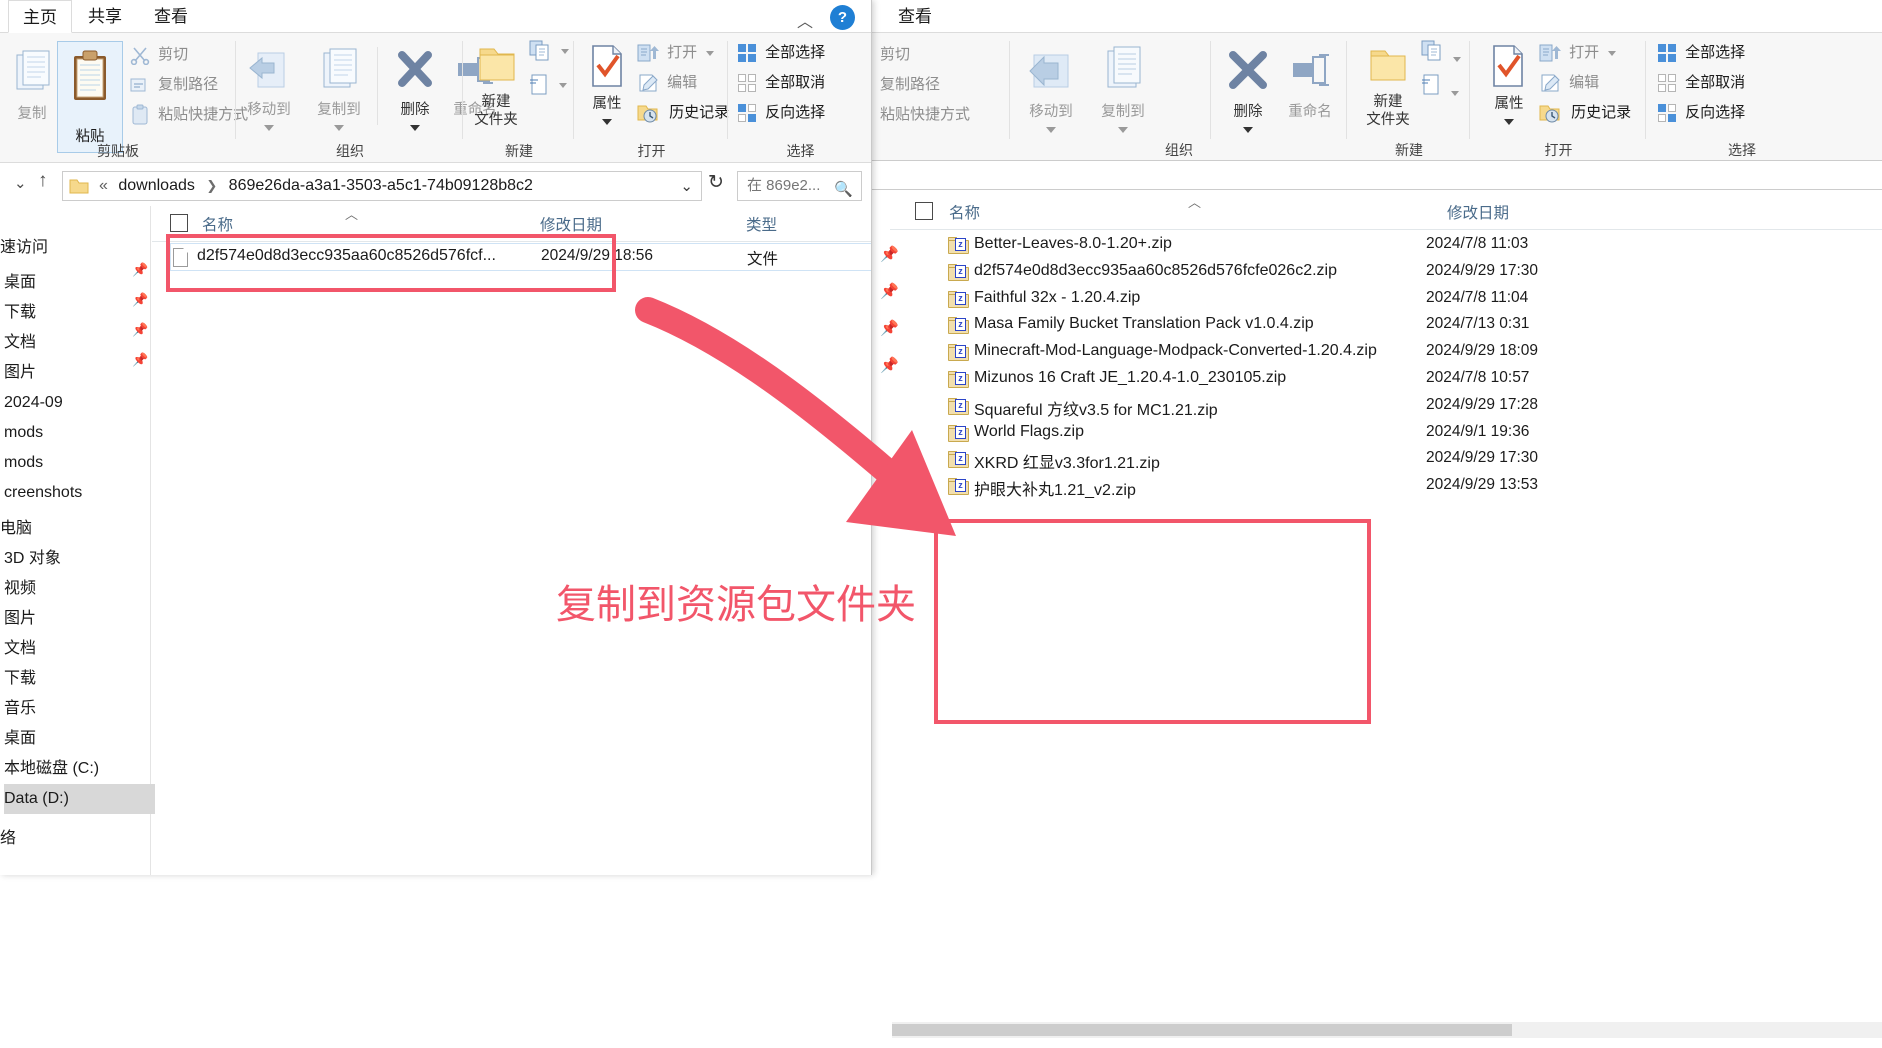 The width and height of the screenshot is (1882, 1048). What do you see at coordinates (79, 619) in the screenshot?
I see `sidebar-item-12: 图片` at bounding box center [79, 619].